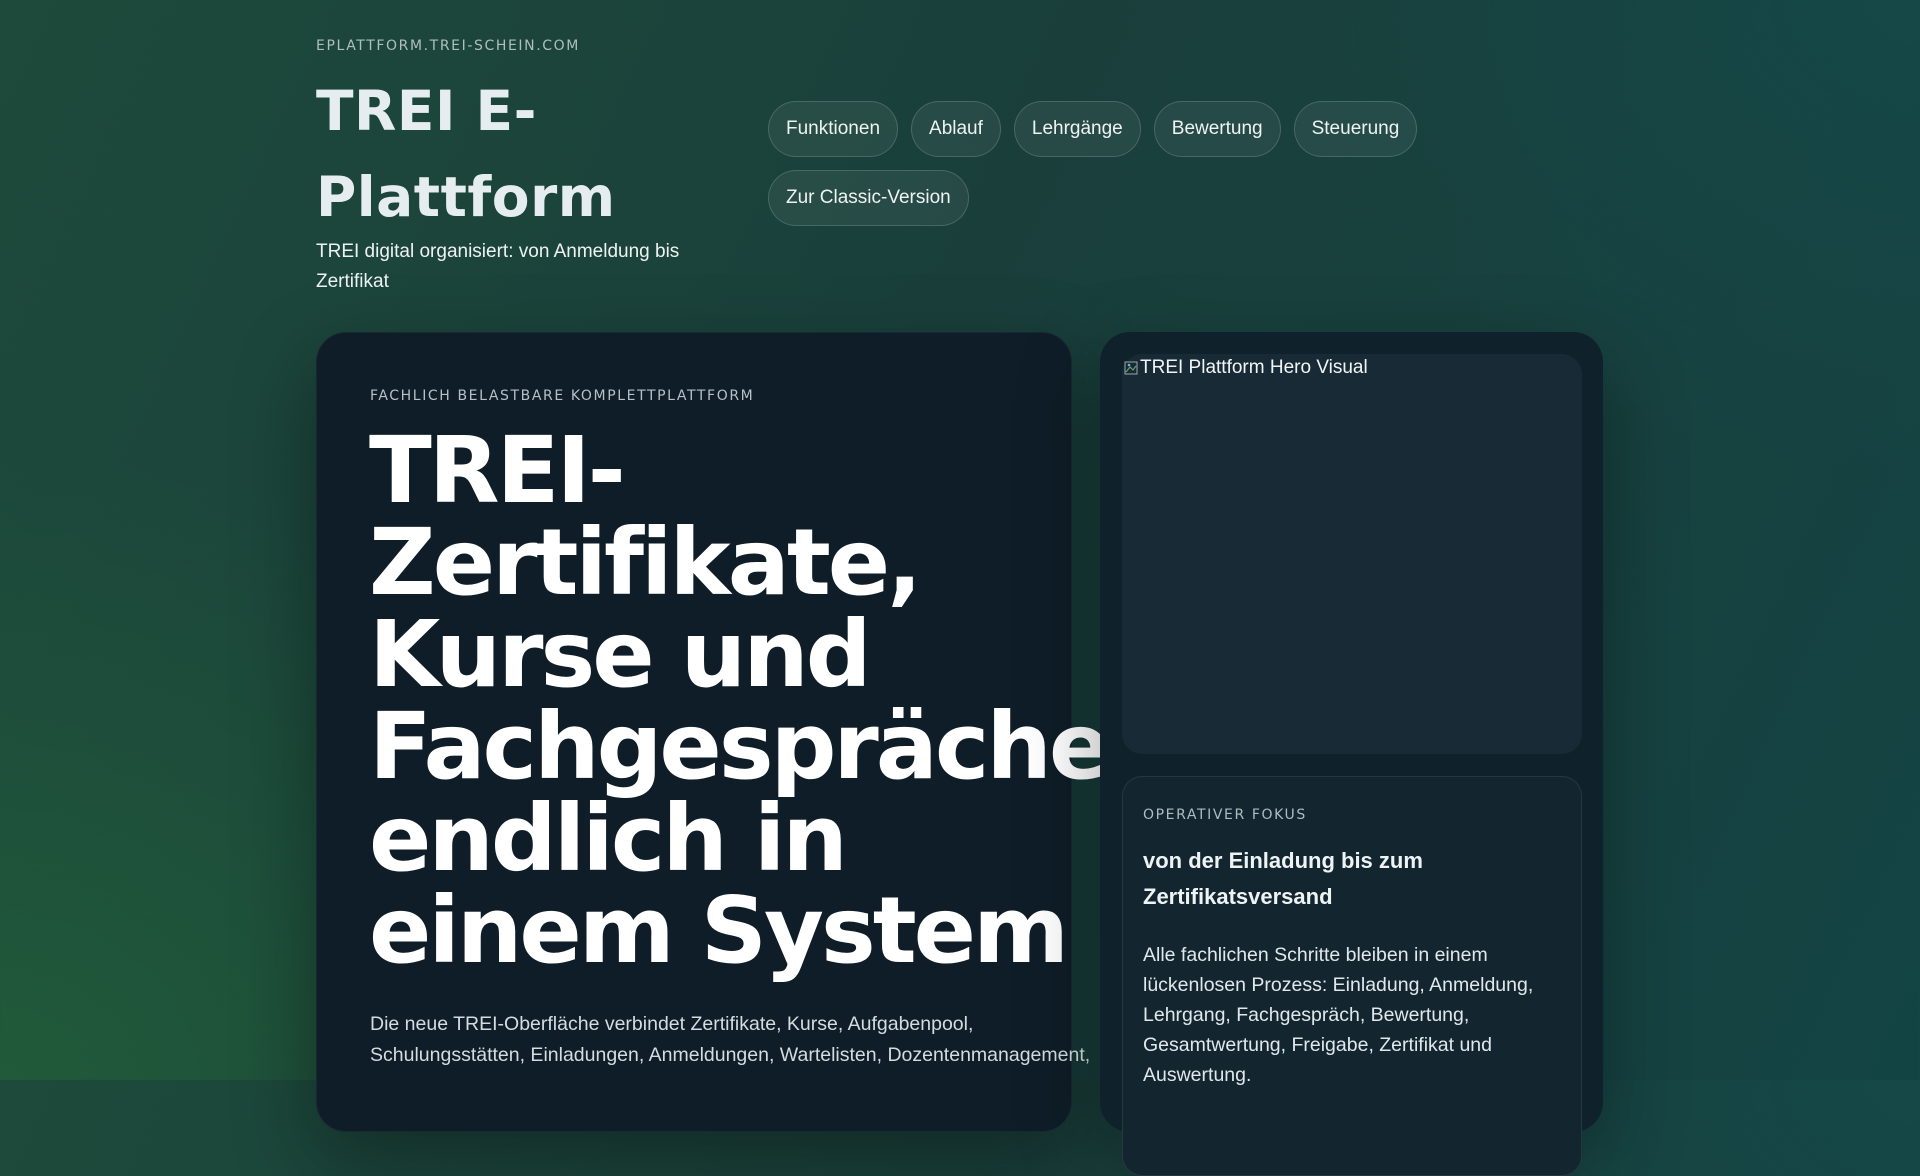 This screenshot has height=1176, width=1920. What do you see at coordinates (1355, 129) in the screenshot?
I see `nav-steuerung: Steuerung` at bounding box center [1355, 129].